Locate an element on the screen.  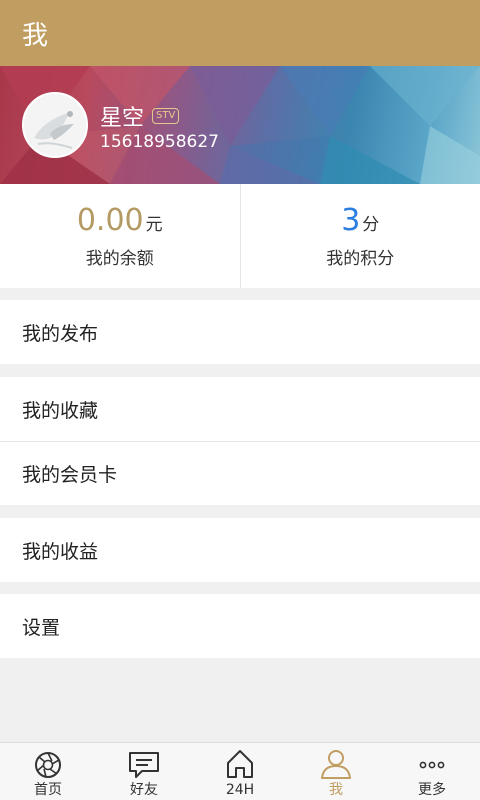
menu-item-settings: 设置 is located at coordinates (240, 626).